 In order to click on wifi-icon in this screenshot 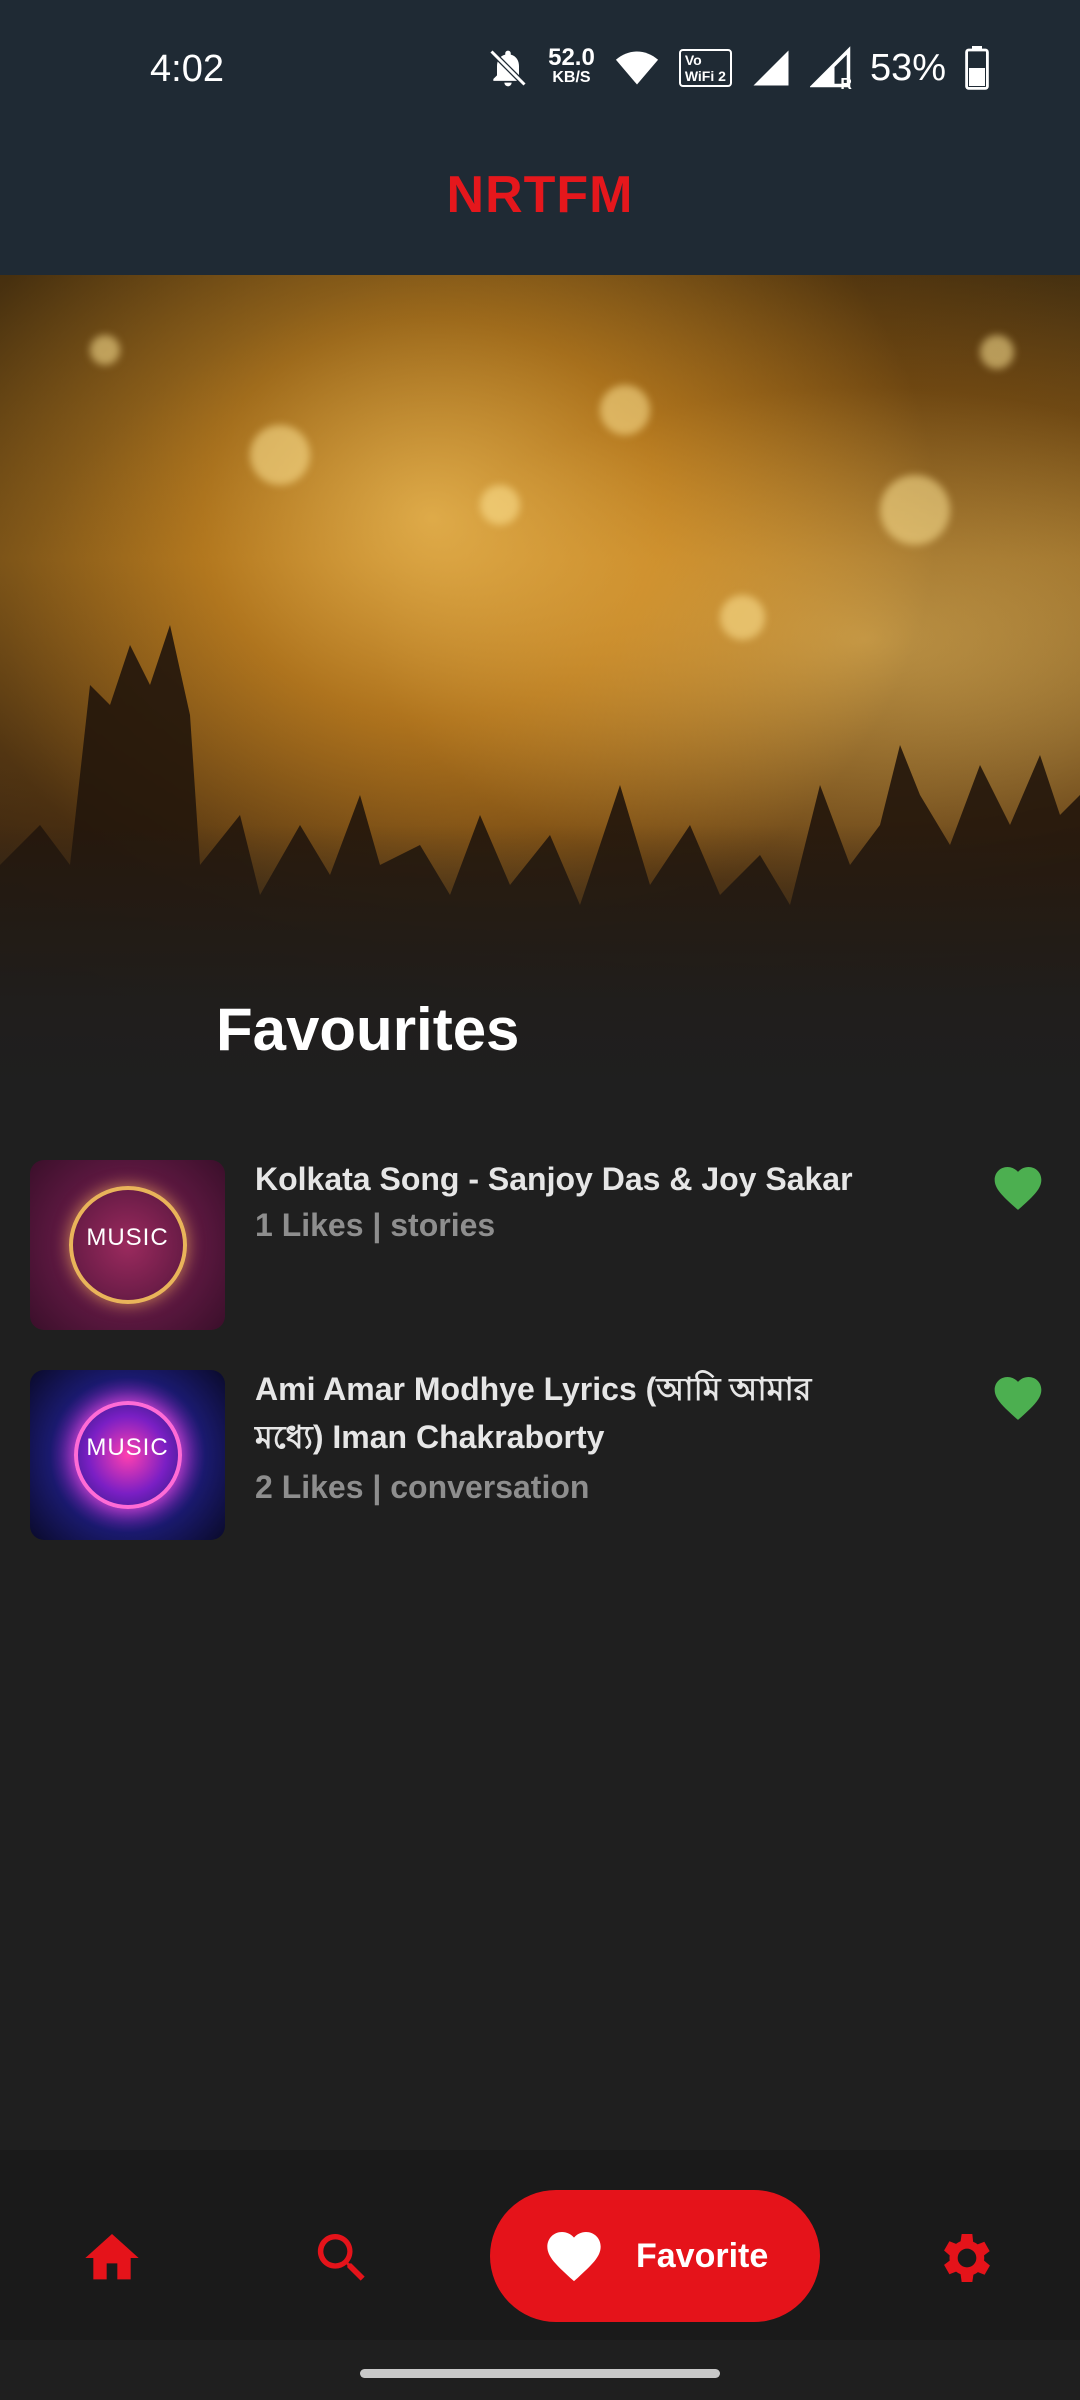, I will do `click(636, 68)`.